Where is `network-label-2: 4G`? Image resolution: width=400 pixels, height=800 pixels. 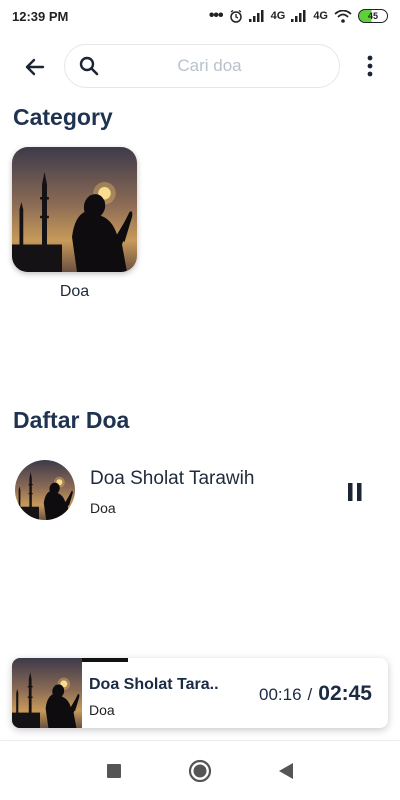 network-label-2: 4G is located at coordinates (320, 16).